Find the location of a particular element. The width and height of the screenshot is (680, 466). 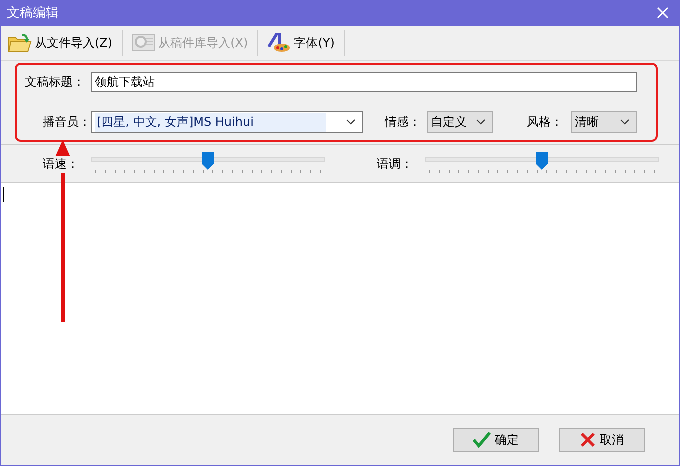

folder-icon is located at coordinates (20, 43).